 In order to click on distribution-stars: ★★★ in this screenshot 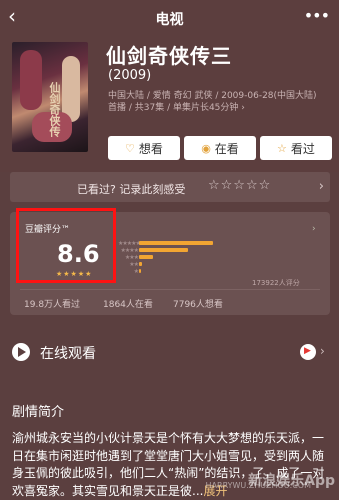, I will do `click(131, 257)`.